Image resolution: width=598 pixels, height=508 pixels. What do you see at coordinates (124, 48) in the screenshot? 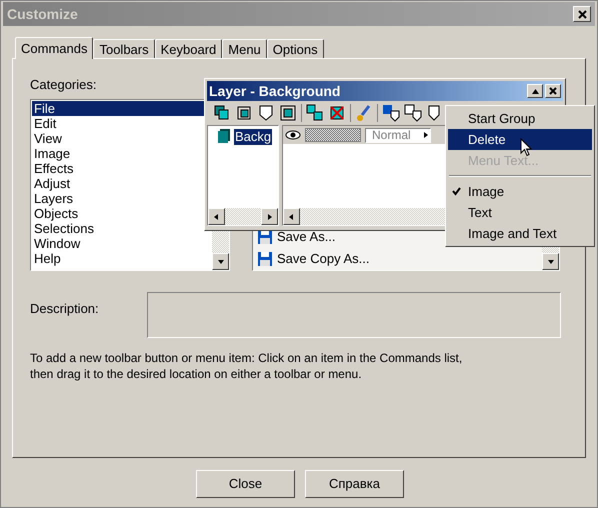
I see `tab: Toolbars` at bounding box center [124, 48].